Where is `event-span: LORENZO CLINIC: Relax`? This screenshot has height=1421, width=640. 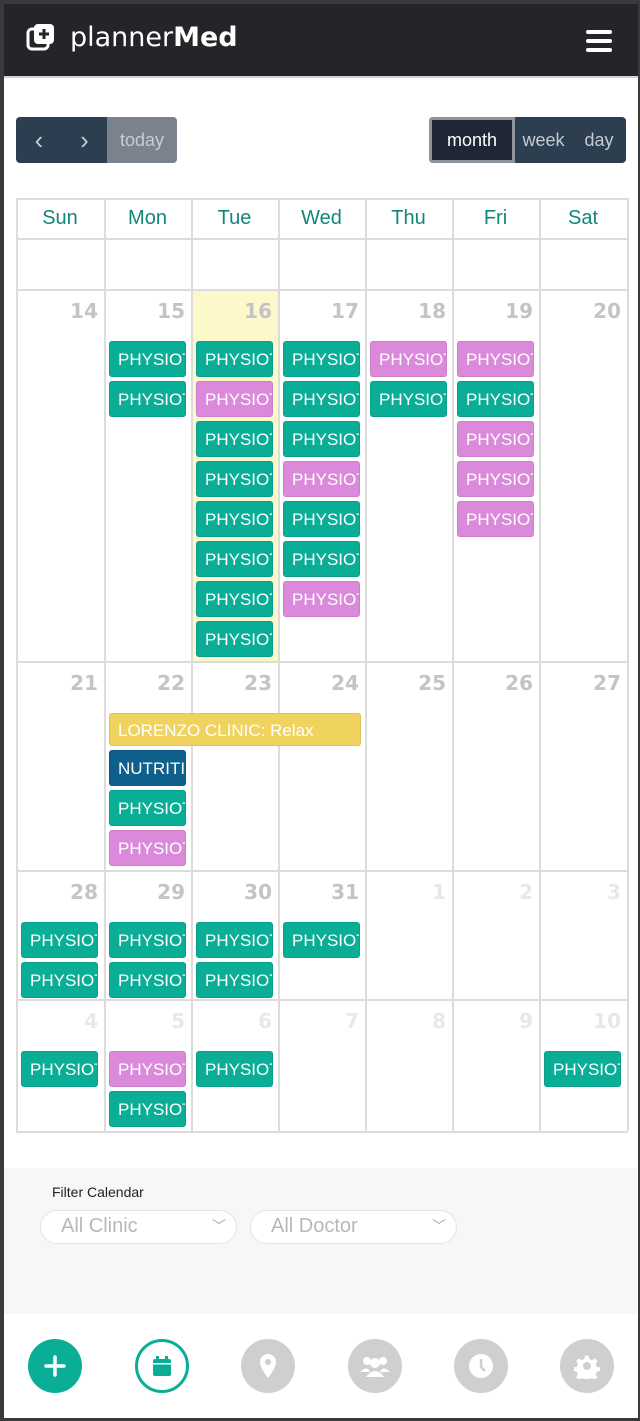
event-span: LORENZO CLINIC: Relax is located at coordinates (235, 729).